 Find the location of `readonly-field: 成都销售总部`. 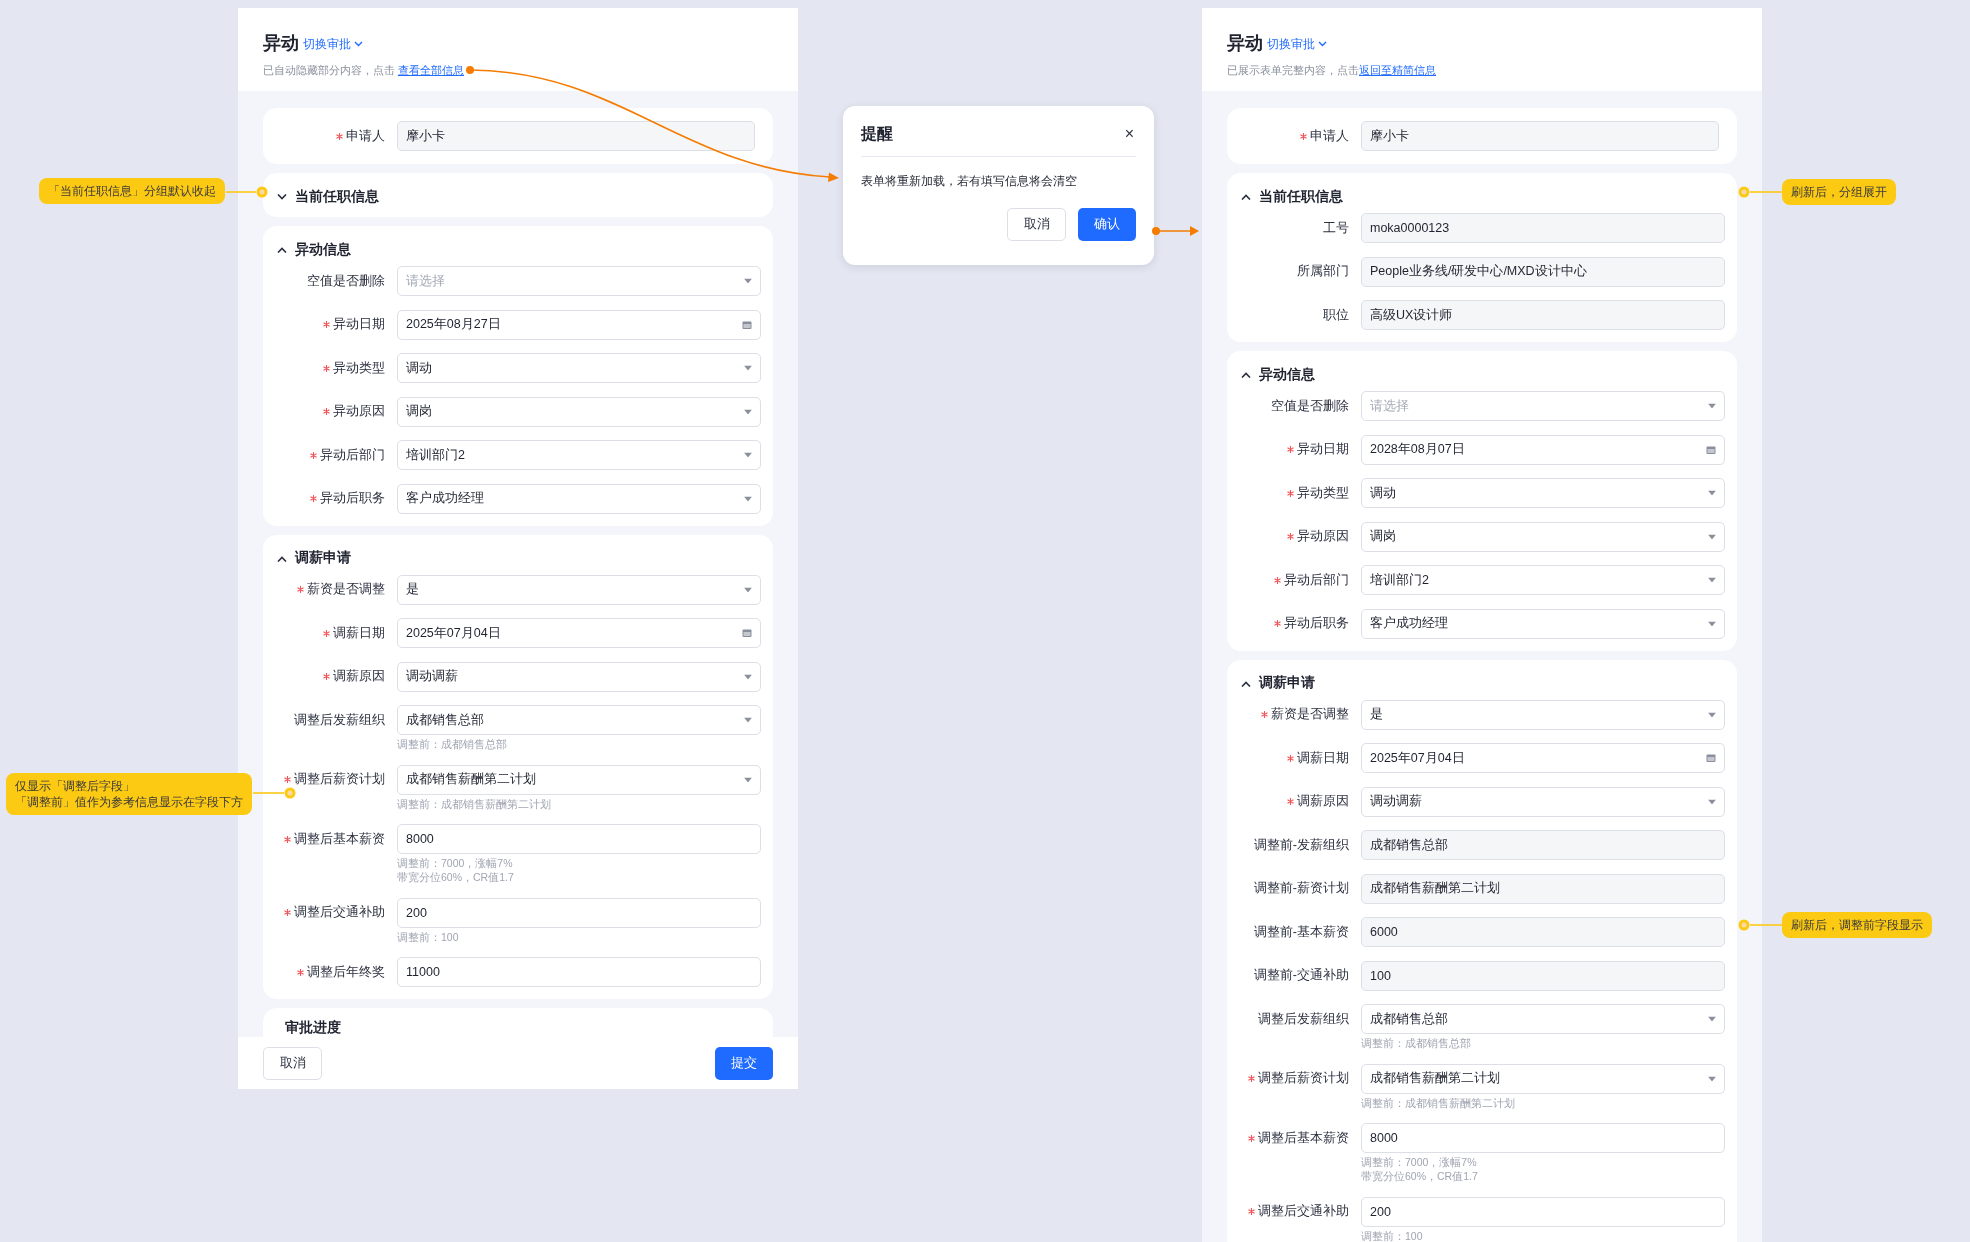

readonly-field: 成都销售总部 is located at coordinates (1543, 845).